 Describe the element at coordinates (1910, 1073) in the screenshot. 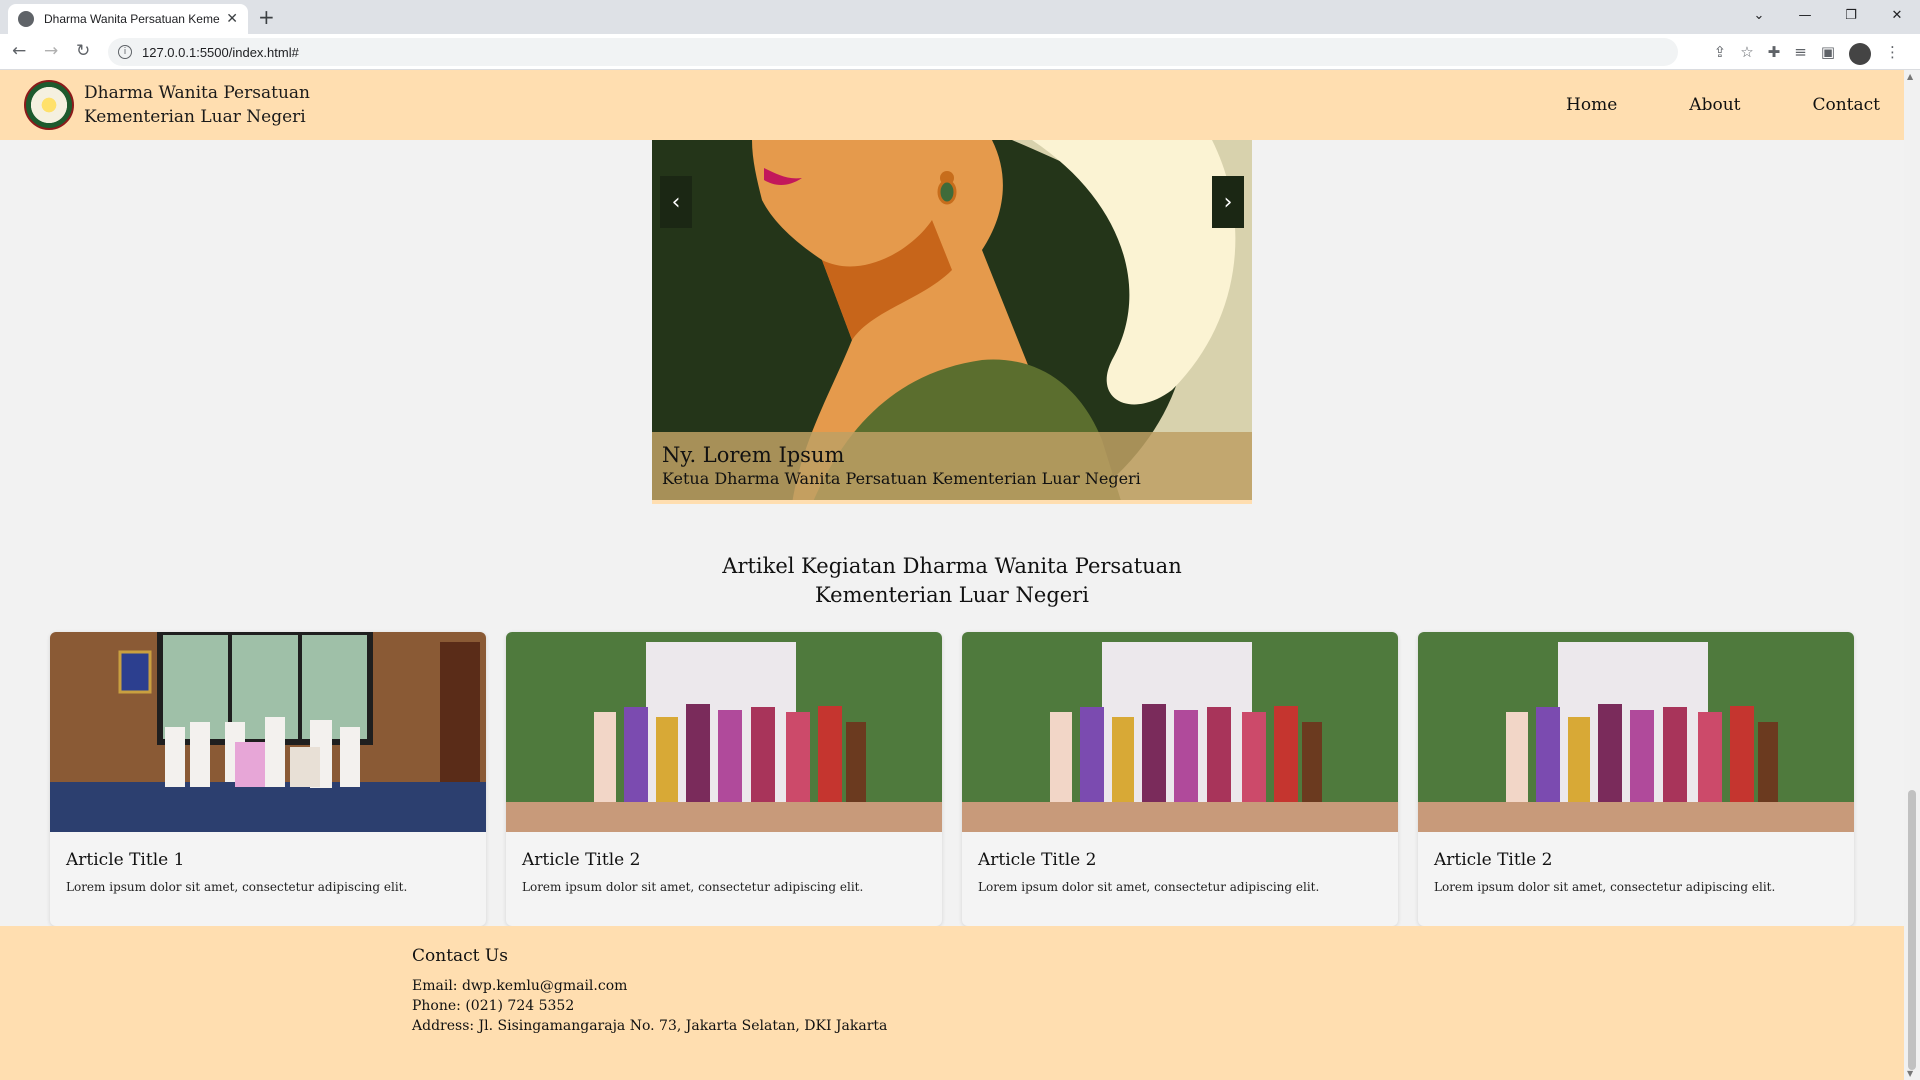

I see `scroll-down-icon: ▼` at that location.